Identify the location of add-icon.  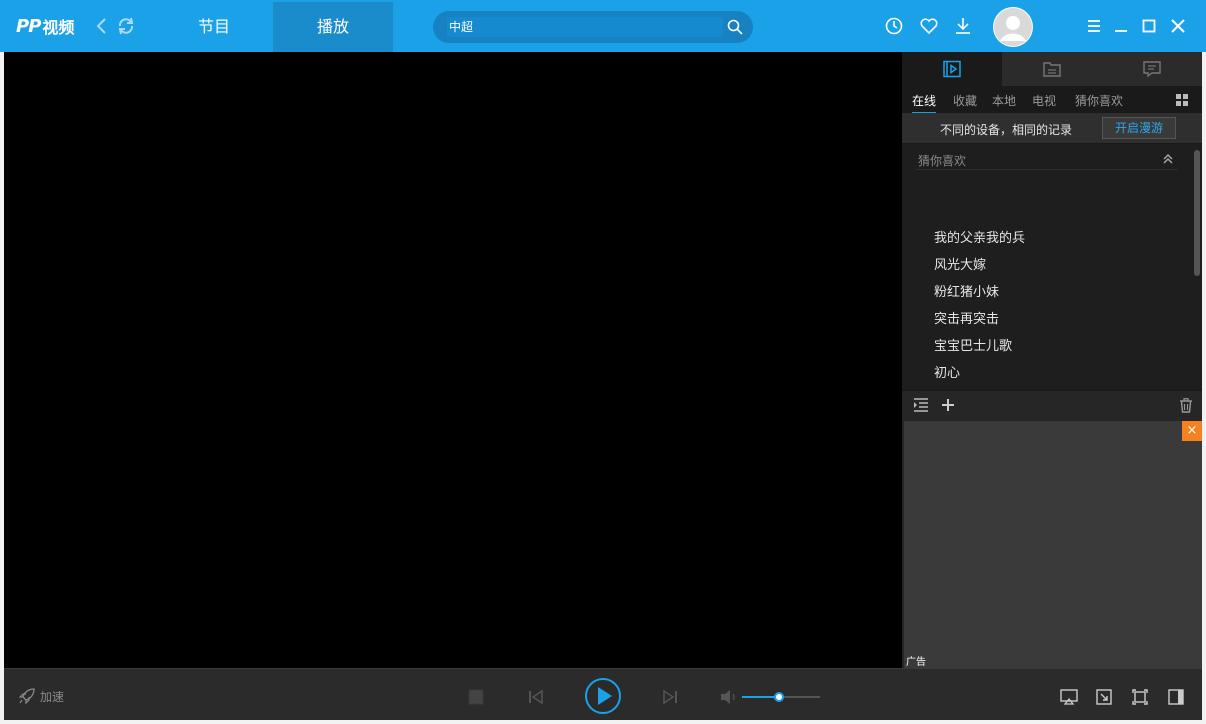
(948, 405).